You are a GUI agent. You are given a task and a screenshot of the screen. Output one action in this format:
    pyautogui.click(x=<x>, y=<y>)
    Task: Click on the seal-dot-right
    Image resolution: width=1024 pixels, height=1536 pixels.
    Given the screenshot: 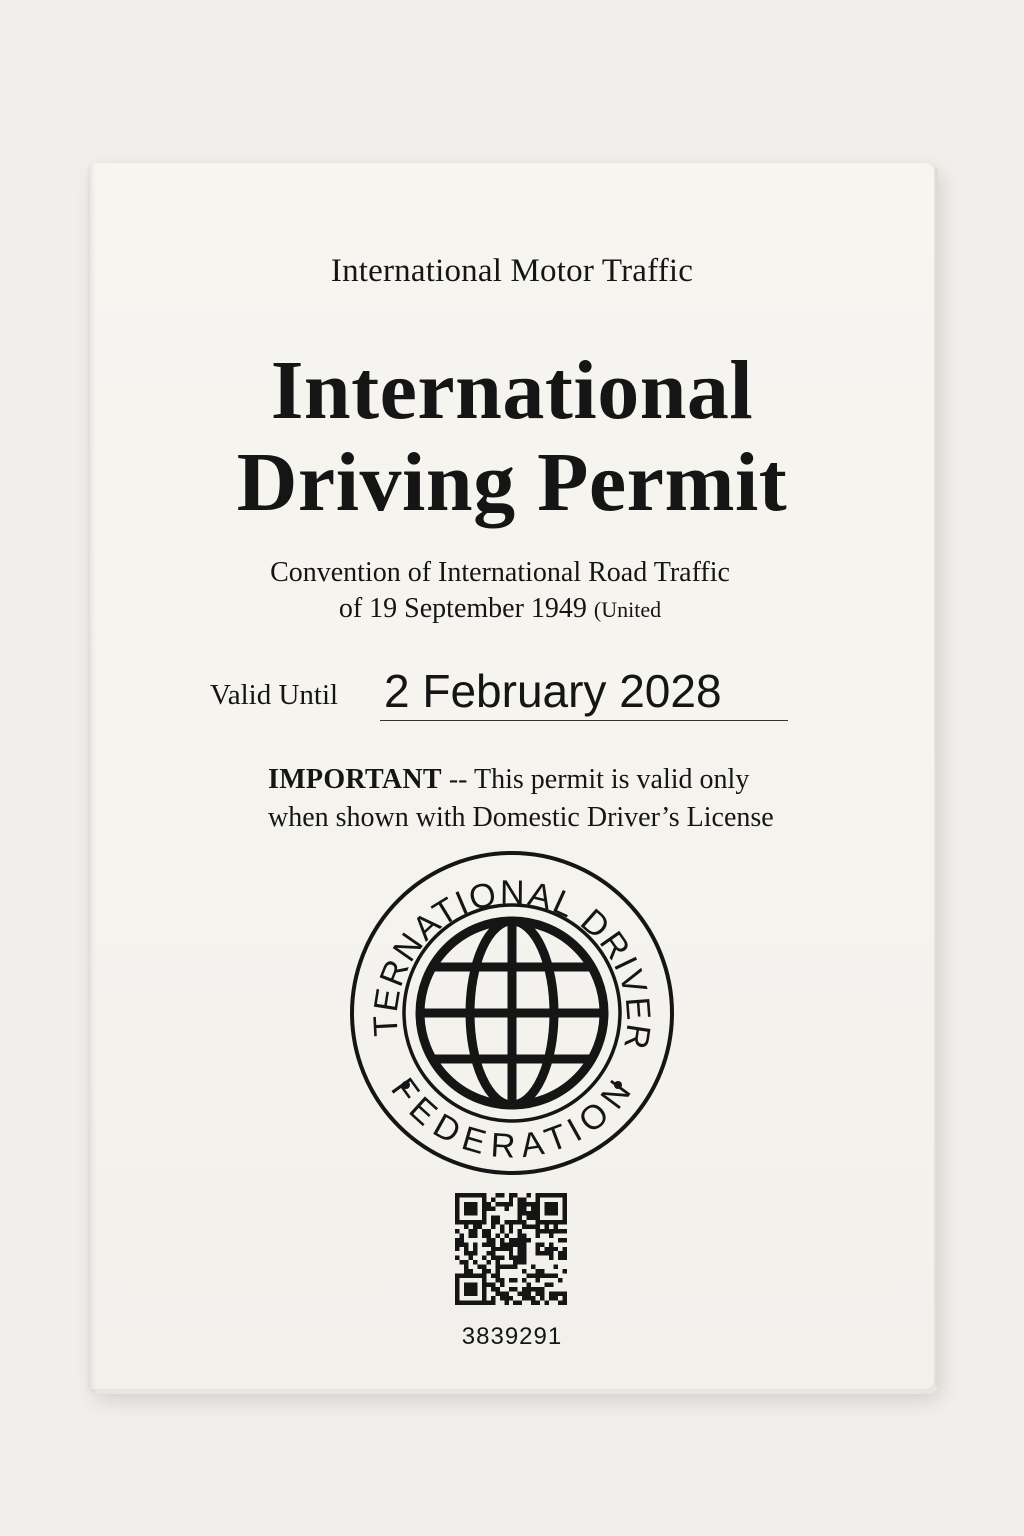 What is the action you would take?
    pyautogui.click(x=618, y=1085)
    